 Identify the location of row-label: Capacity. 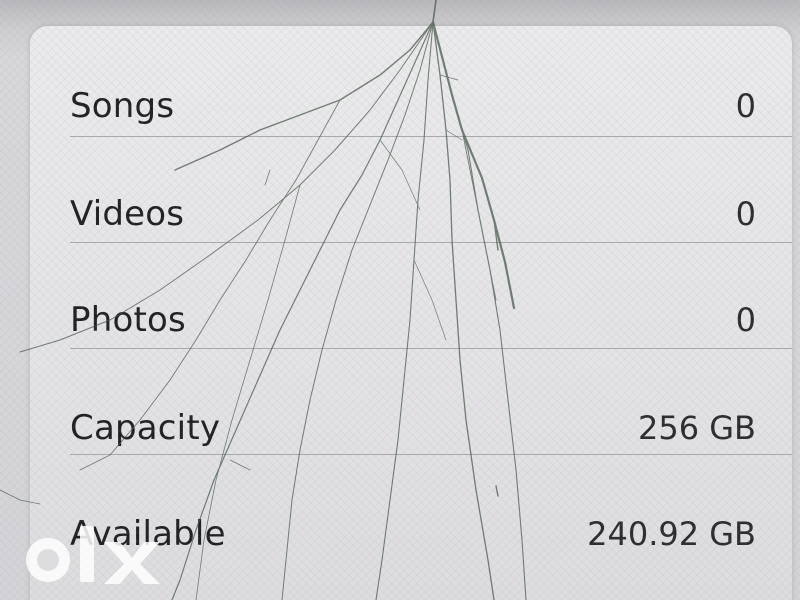
(145, 428).